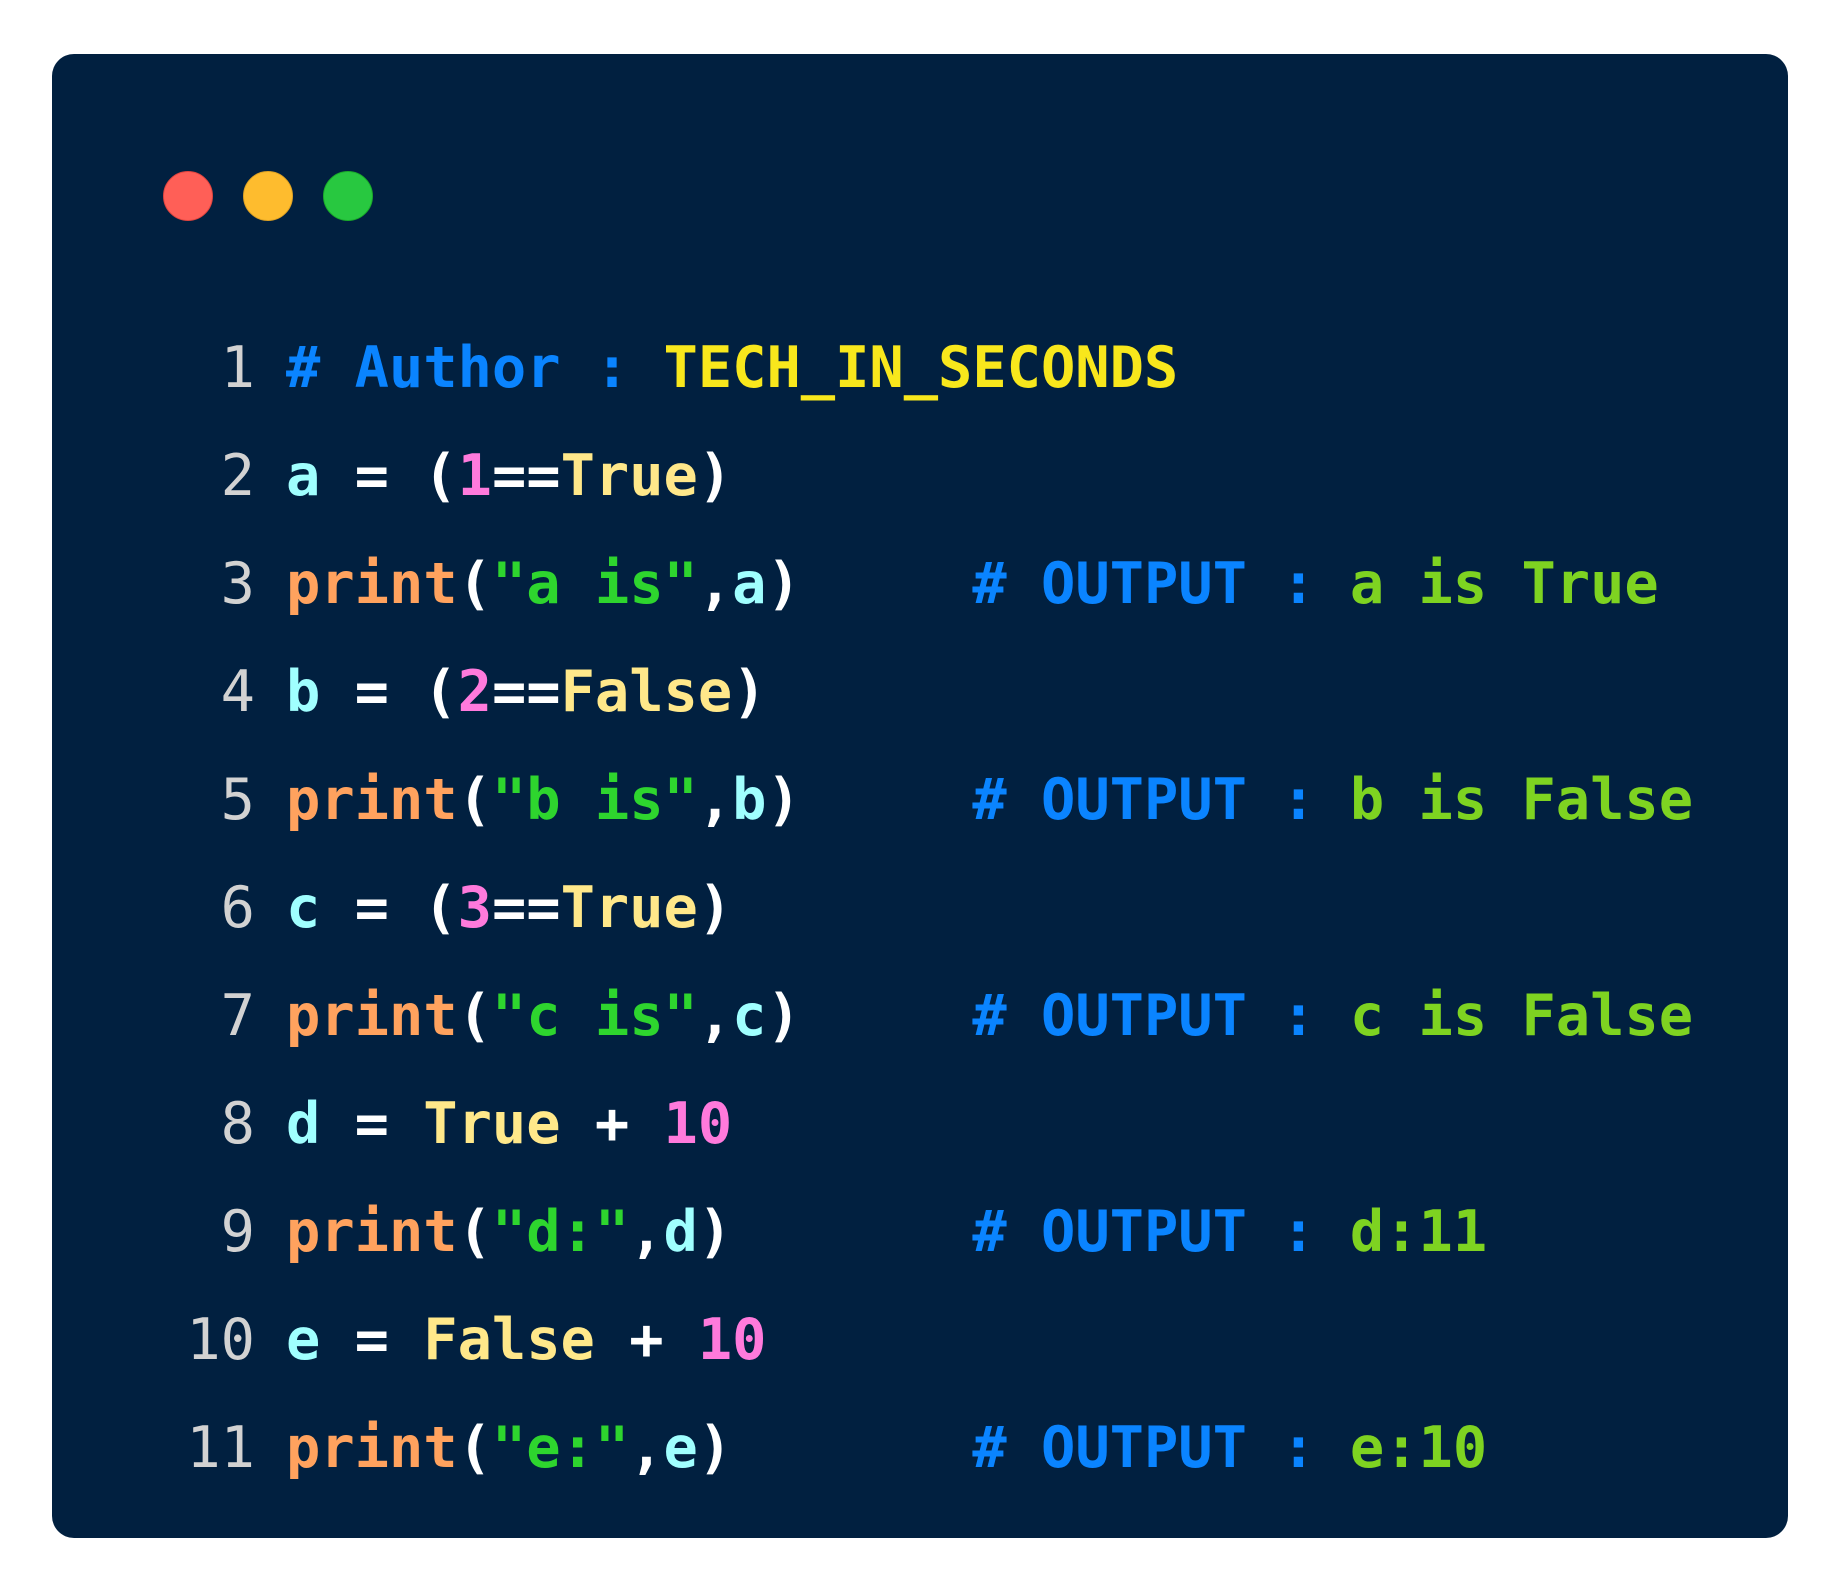 This screenshot has height=1588, width=1840. I want to click on string-literal-token: "a is", so click(594, 584).